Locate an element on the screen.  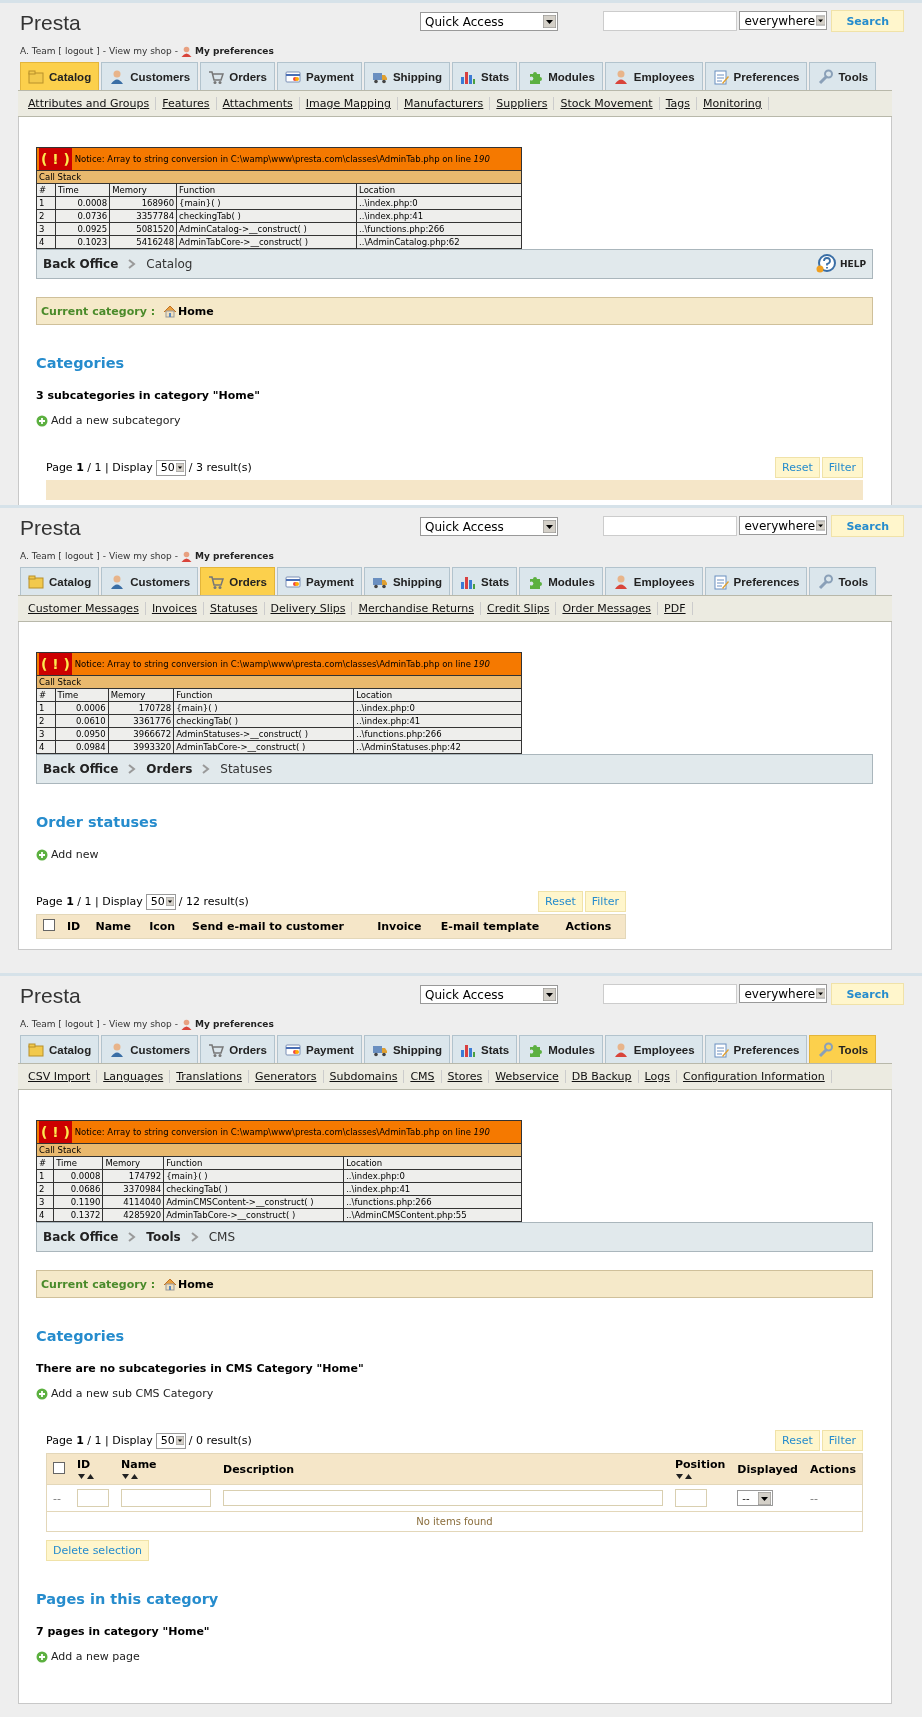
subtab-link: Attributes and Groups is located at coordinates (89, 103).